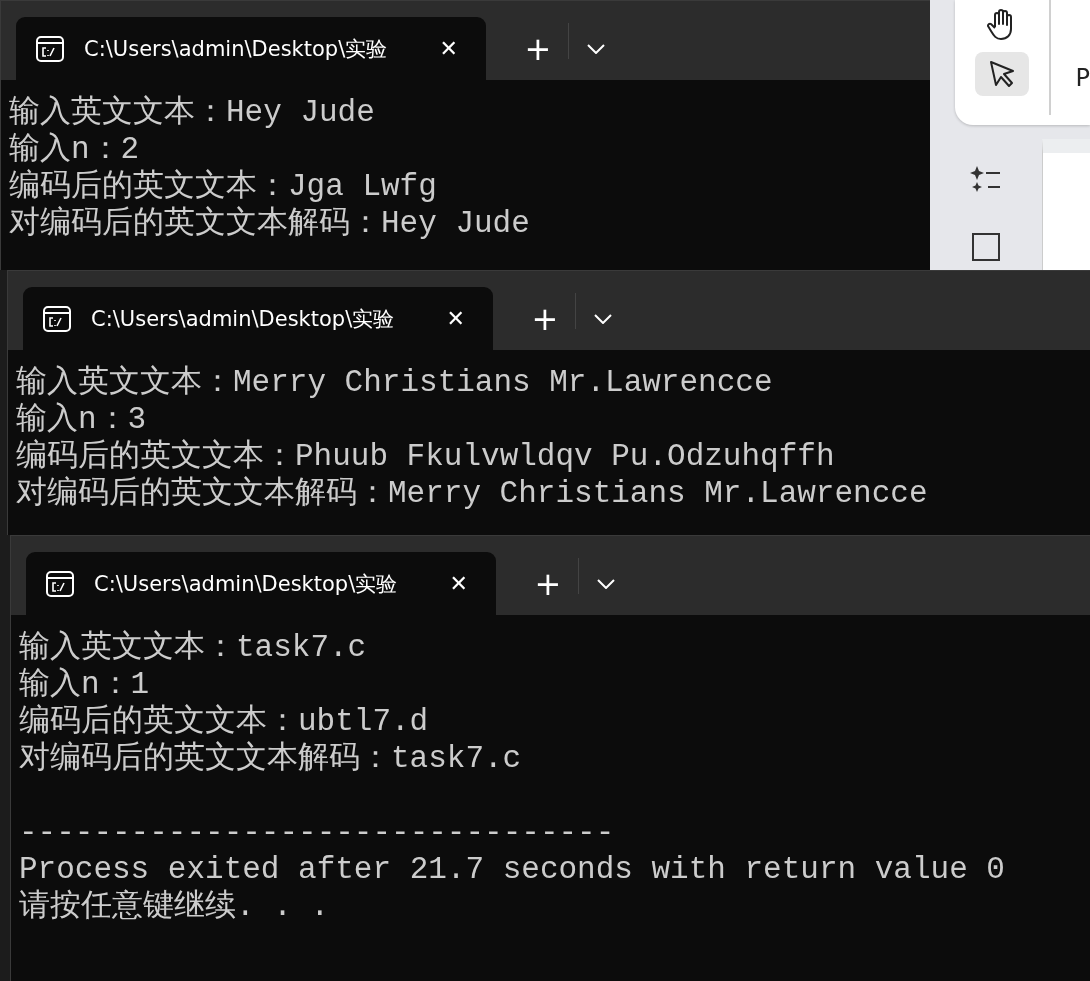 The width and height of the screenshot is (1090, 981). Describe the element at coordinates (512, 869) in the screenshot. I see `console-line: Process exited after 21.7 seconds with return value 0` at that location.